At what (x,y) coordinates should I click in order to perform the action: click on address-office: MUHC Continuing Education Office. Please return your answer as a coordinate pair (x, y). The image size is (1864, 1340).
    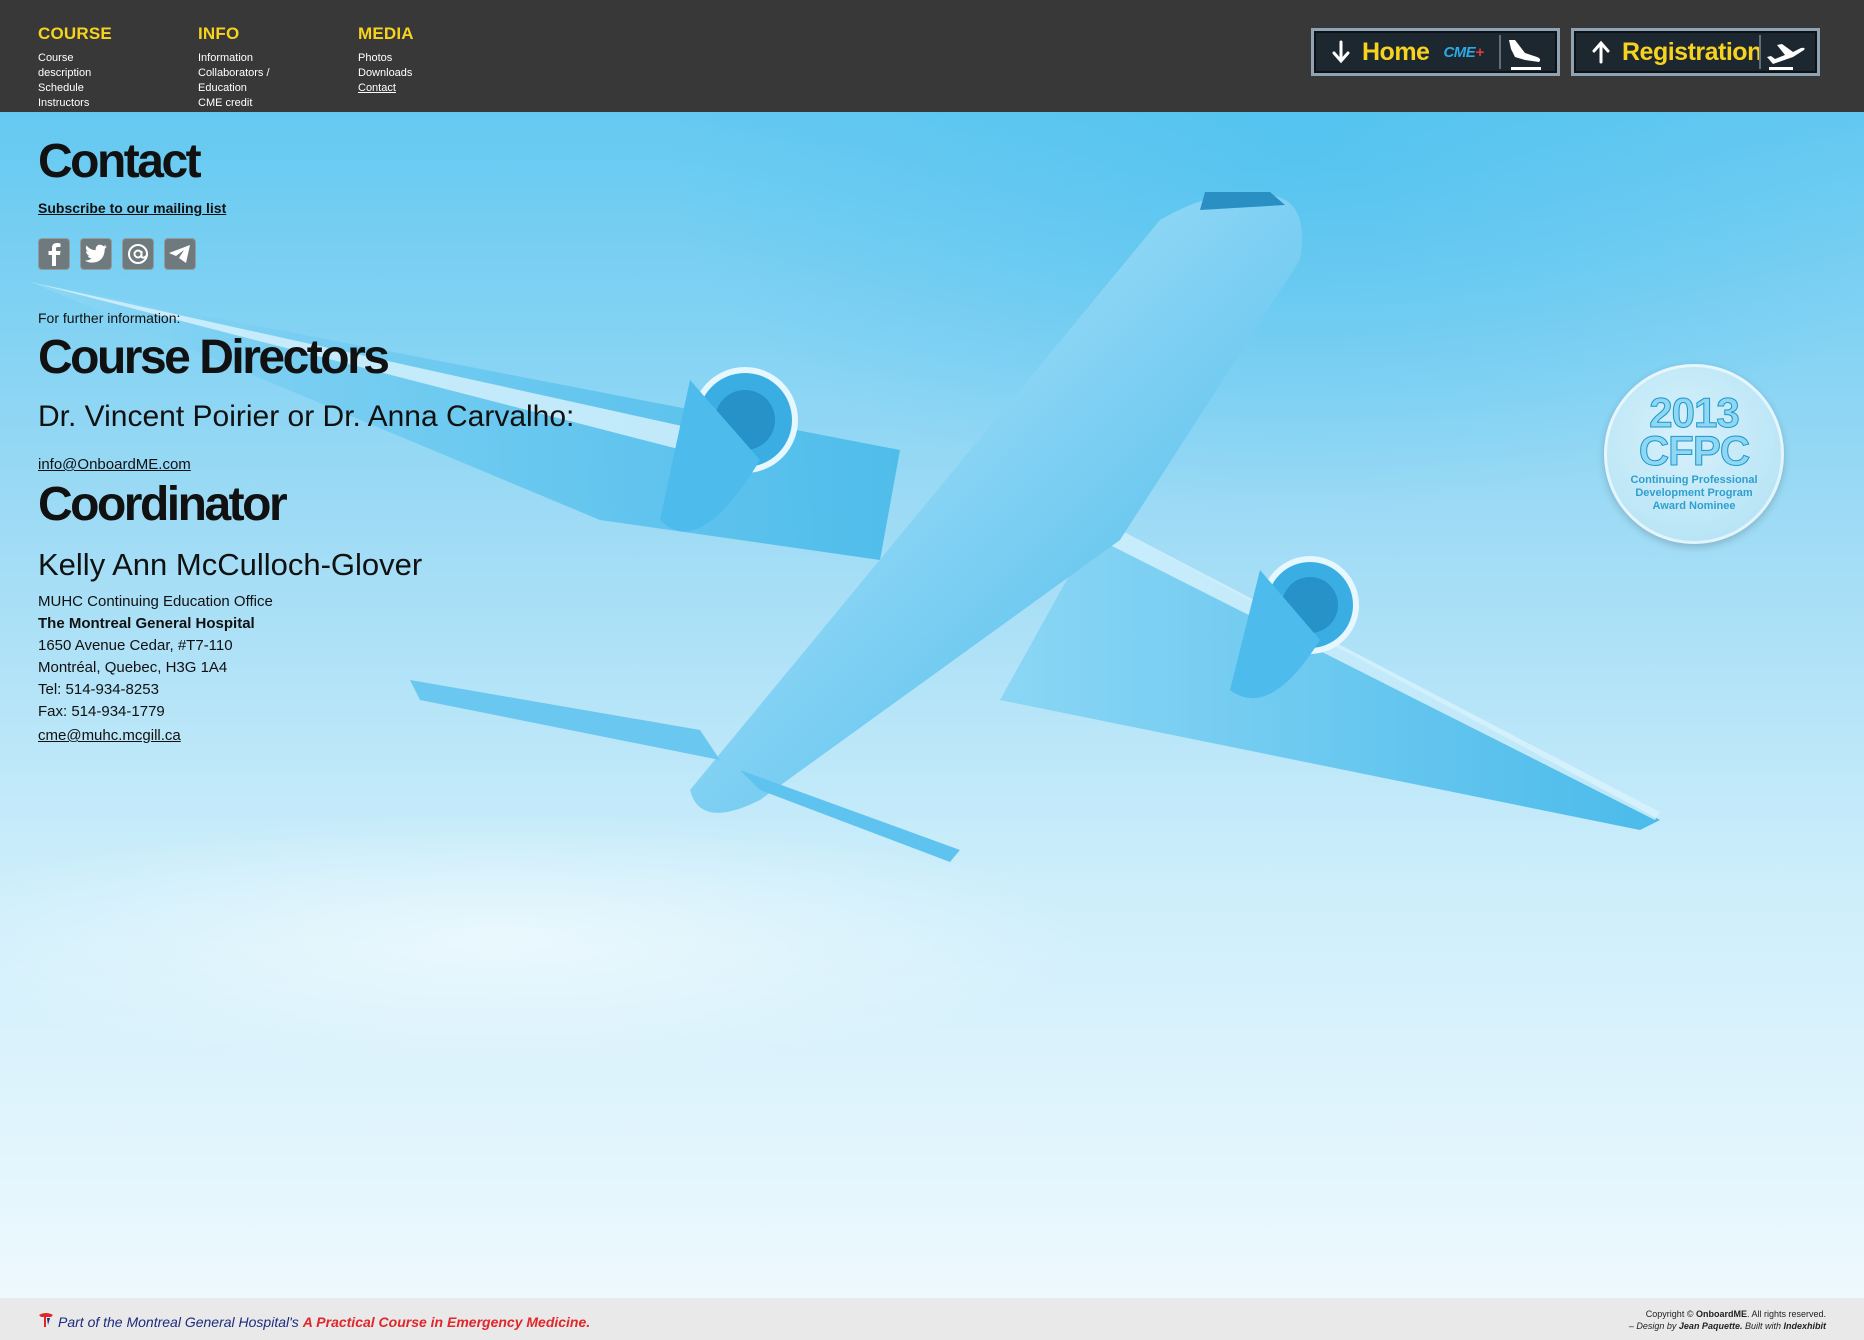
    Looking at the image, I should click on (155, 601).